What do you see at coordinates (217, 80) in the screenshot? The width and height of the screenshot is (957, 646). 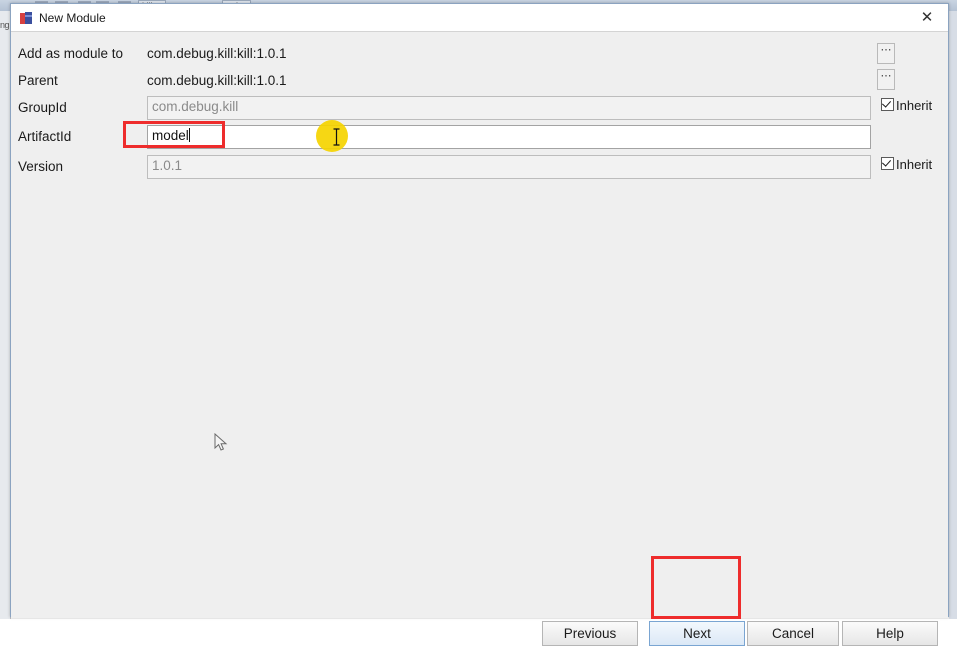 I see `value-parent: com.debug.kill:kill:1.0.1` at bounding box center [217, 80].